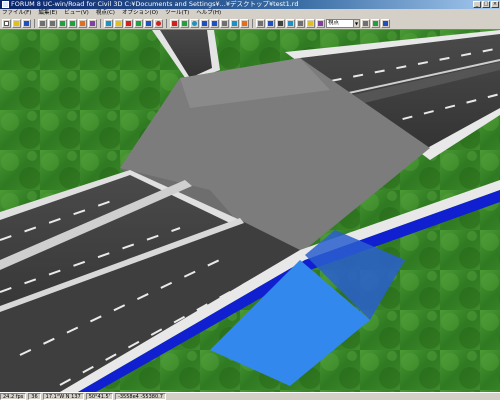 This screenshot has height=400, width=500. I want to click on move-icon, so click(204, 23).